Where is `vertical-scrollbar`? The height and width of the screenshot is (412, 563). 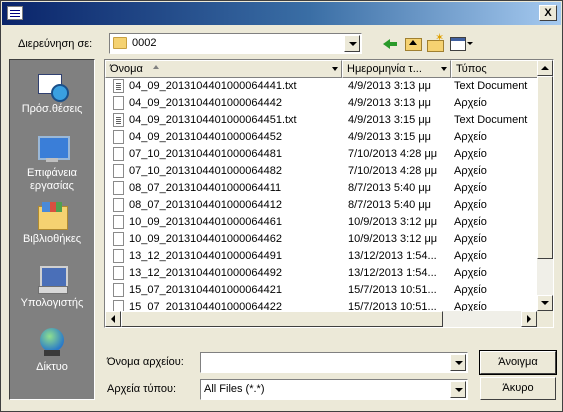 vertical-scrollbar is located at coordinates (545, 185).